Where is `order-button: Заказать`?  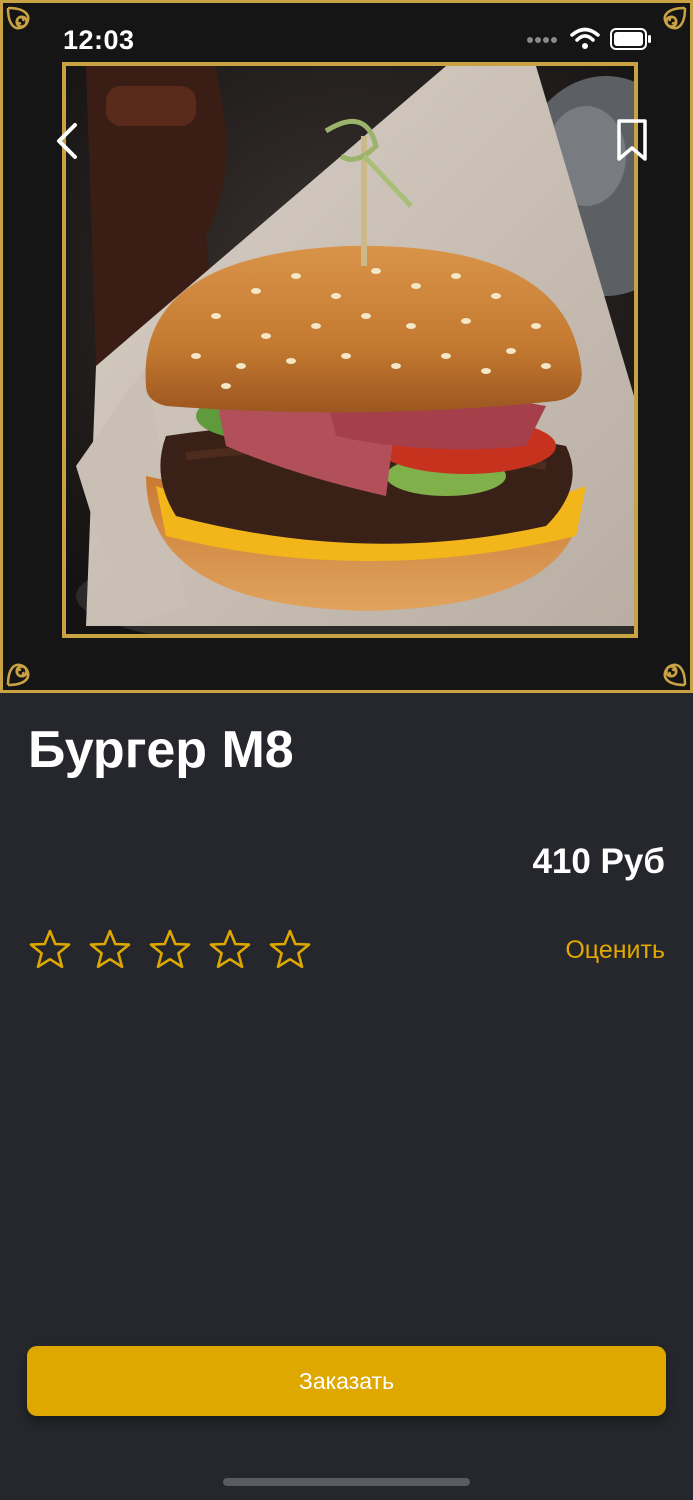
order-button: Заказать is located at coordinates (346, 1381).